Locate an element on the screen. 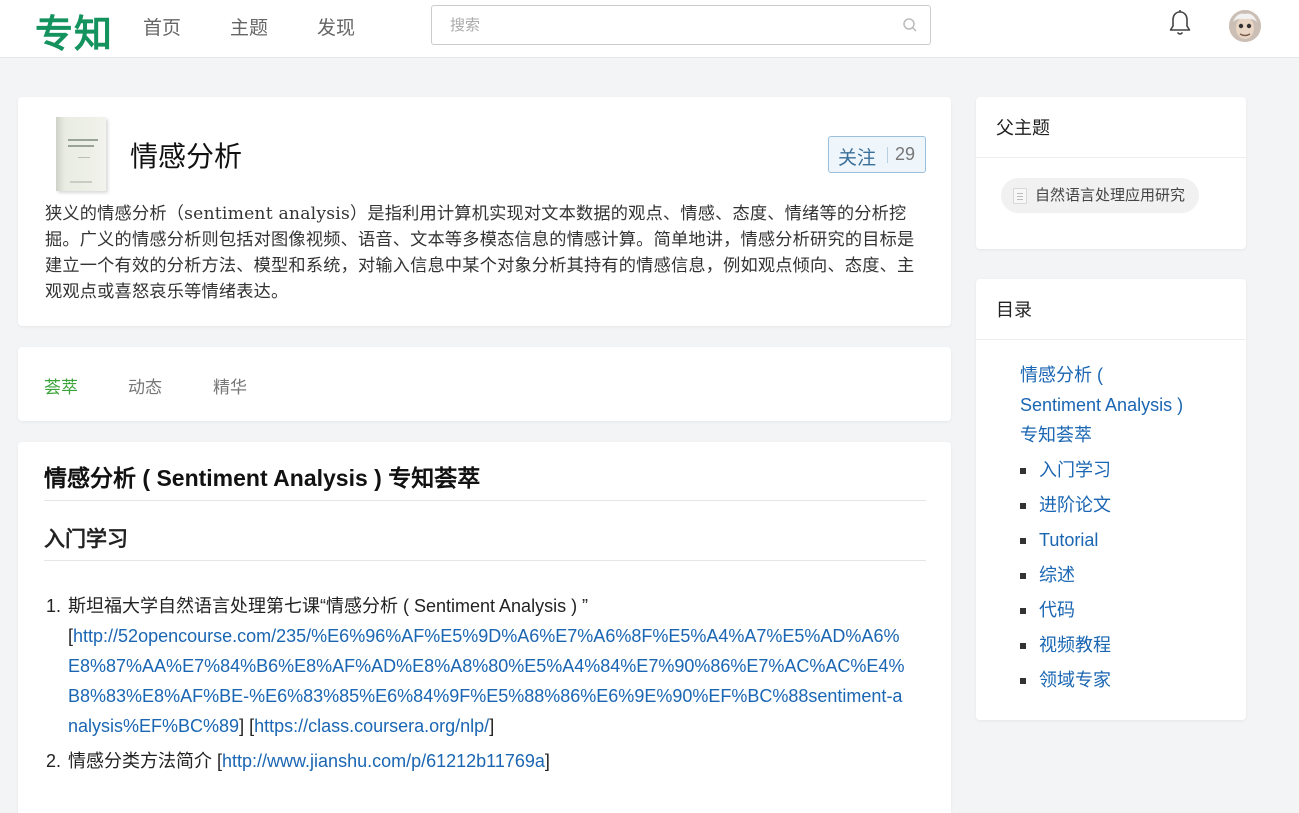 The height and width of the screenshot is (813, 1299). toc-item: 代码 is located at coordinates (1065, 612).